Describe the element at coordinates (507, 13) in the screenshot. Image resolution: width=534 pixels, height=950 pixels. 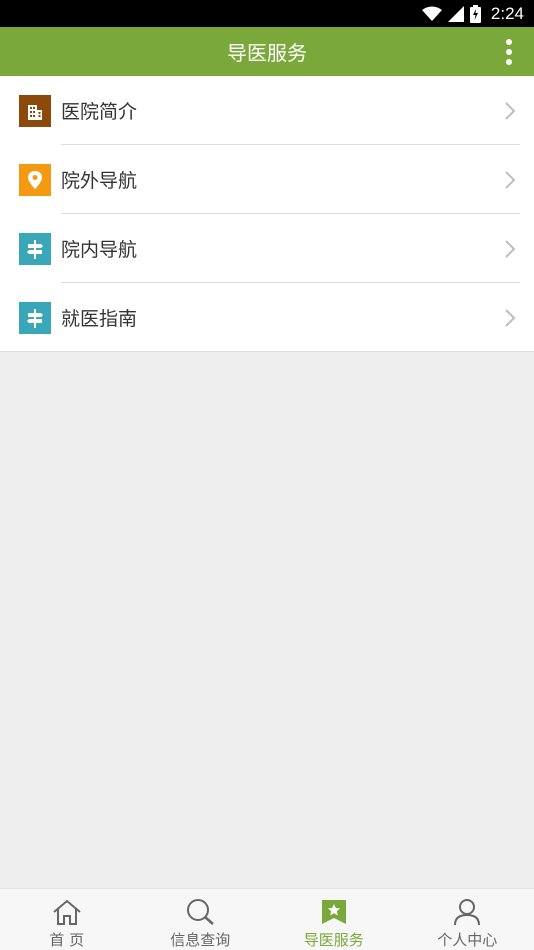
I see `status-time: 2:24` at that location.